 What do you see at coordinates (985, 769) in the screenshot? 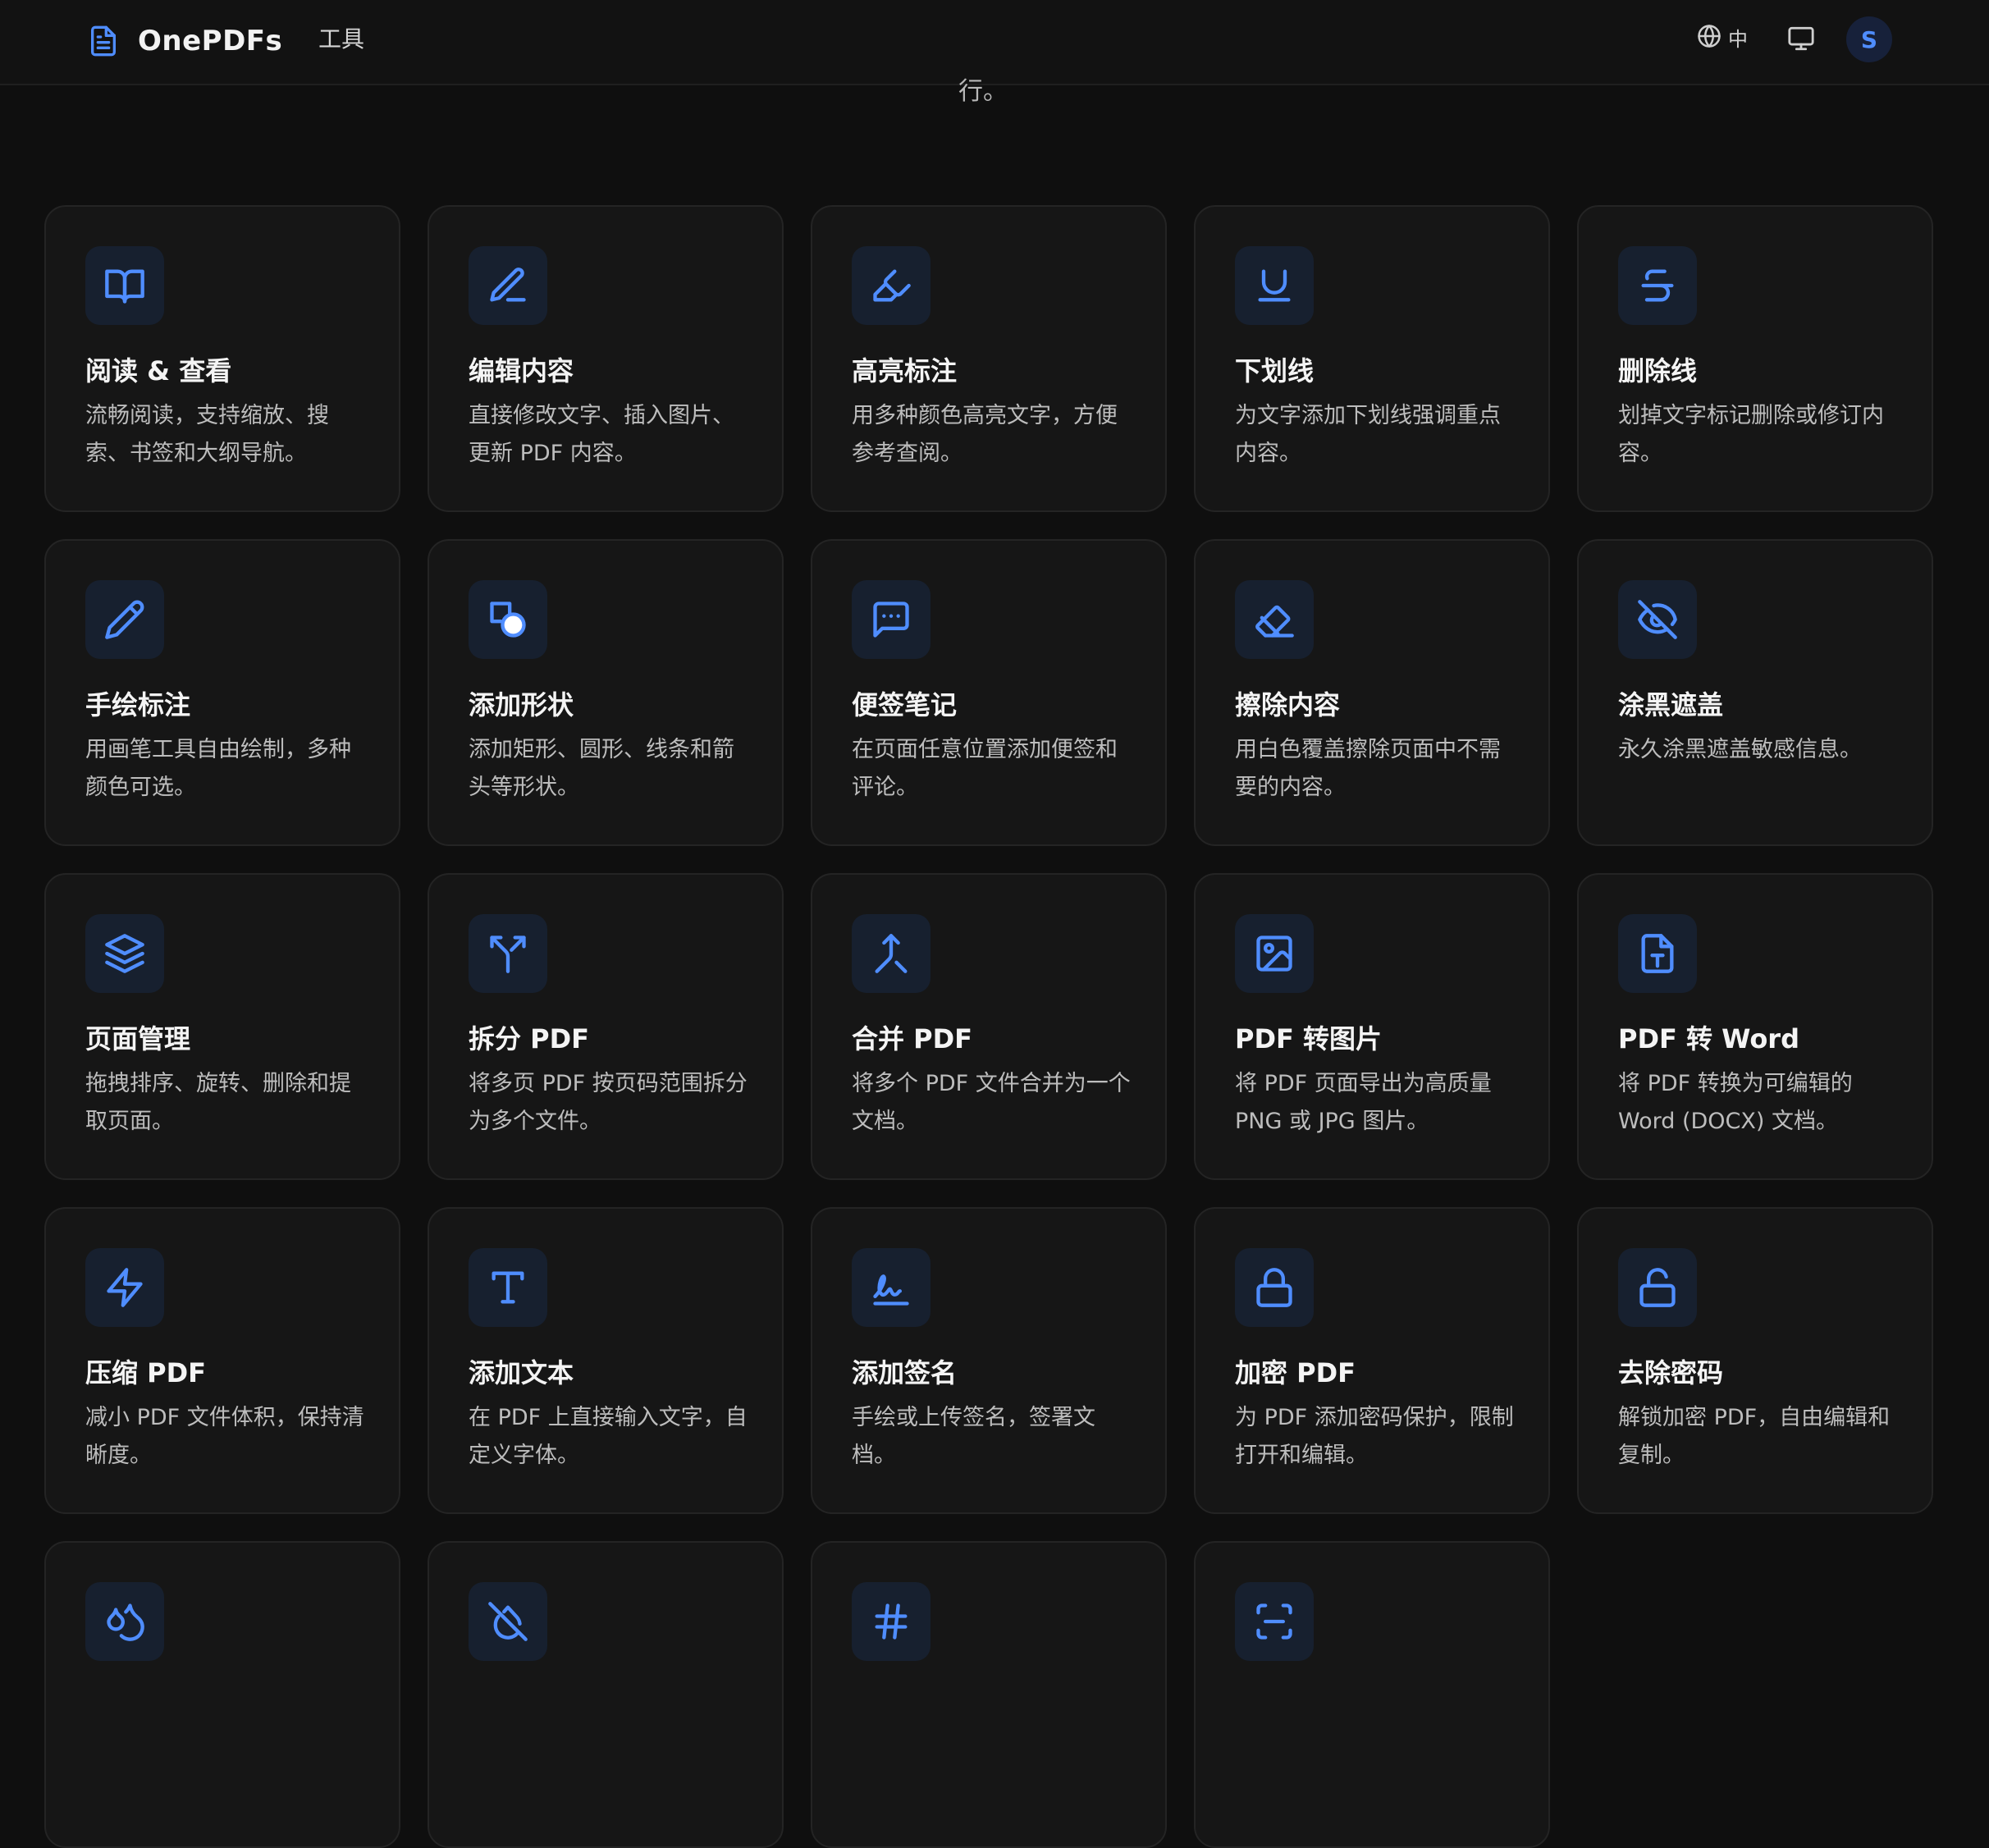
I see `tool-description: 在页面任意位置添加便签和评论。` at bounding box center [985, 769].